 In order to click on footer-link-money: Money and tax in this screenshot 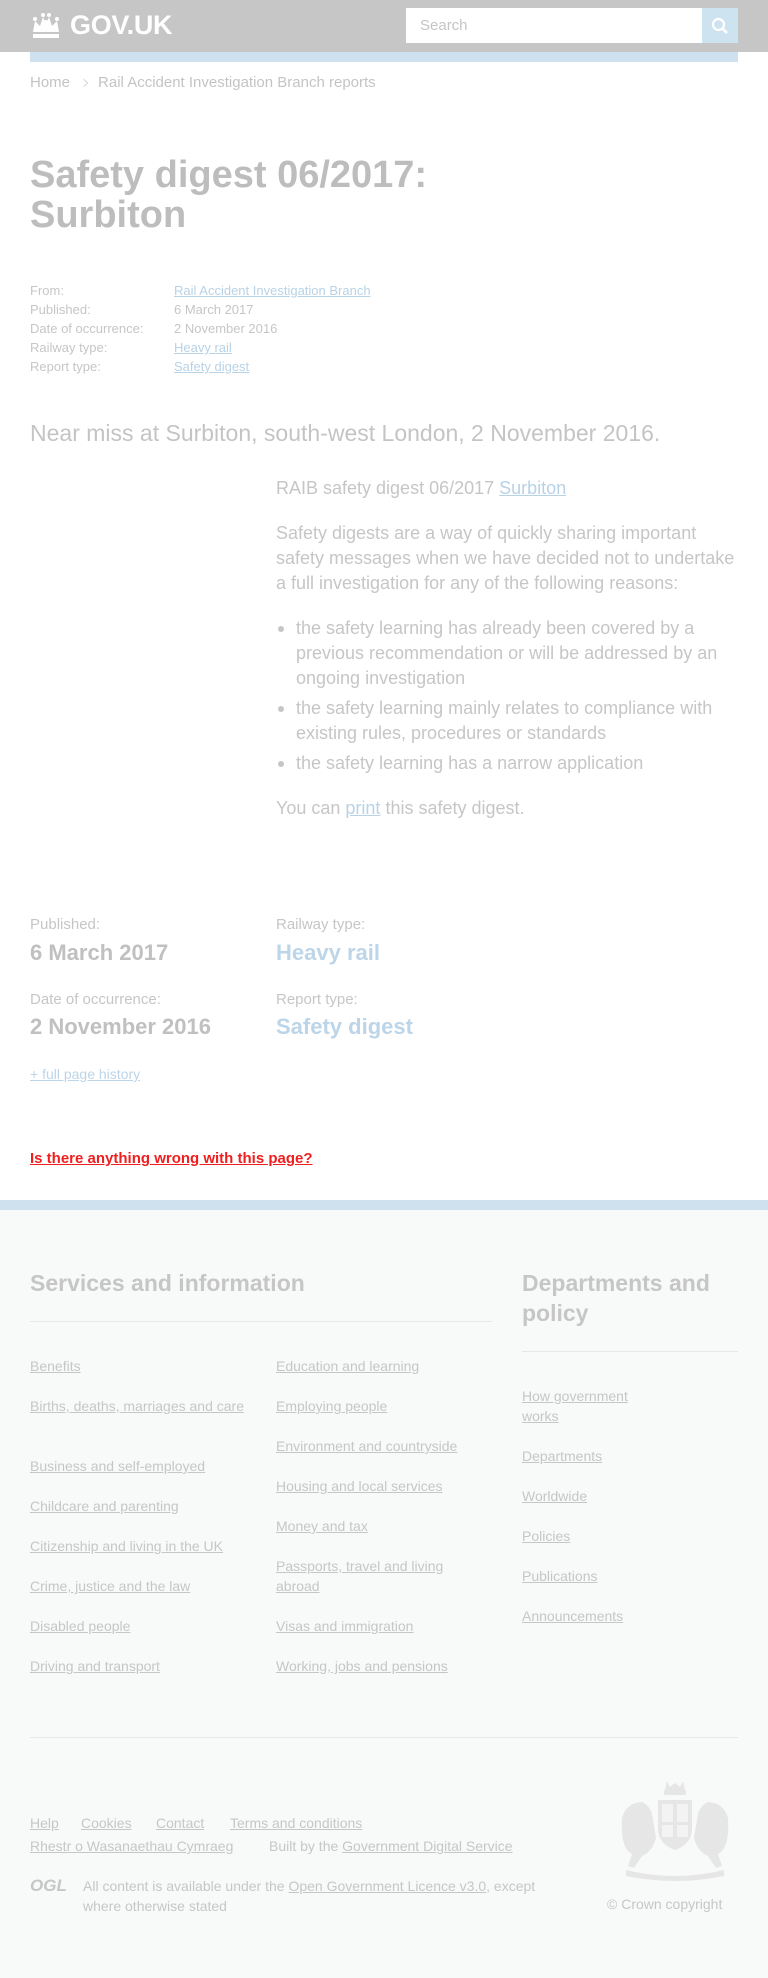, I will do `click(322, 1526)`.